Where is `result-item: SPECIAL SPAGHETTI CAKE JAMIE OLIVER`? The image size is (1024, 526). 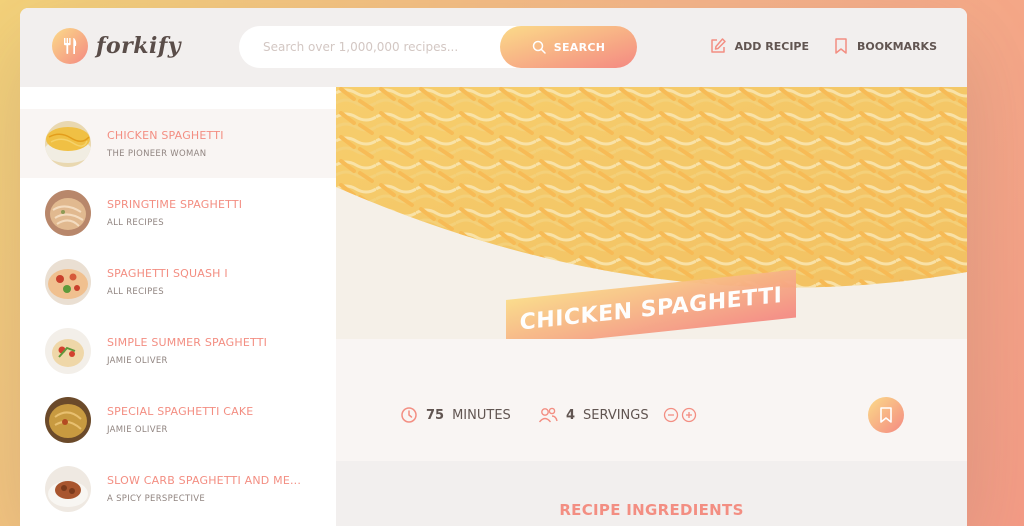 result-item: SPECIAL SPAGHETTI CAKE JAMIE OLIVER is located at coordinates (178, 419).